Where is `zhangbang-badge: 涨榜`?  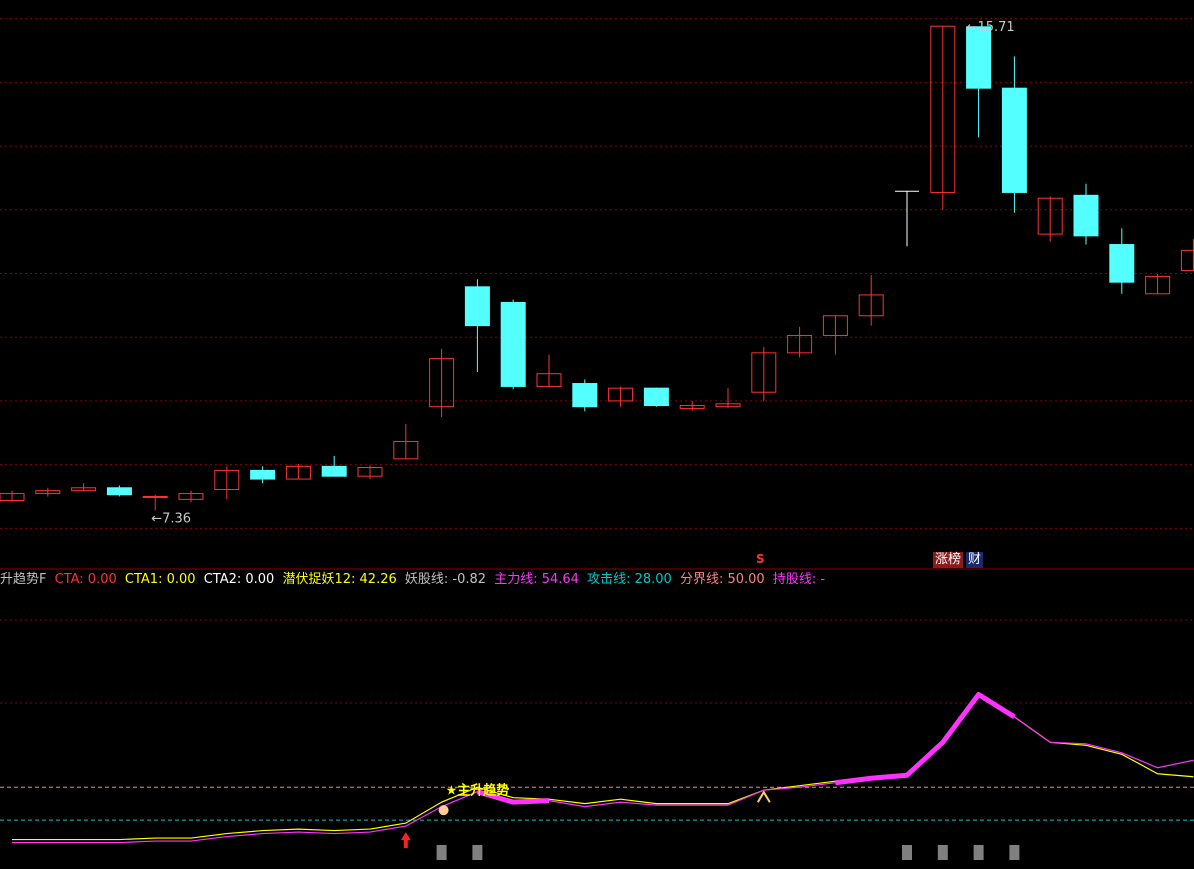 zhangbang-badge: 涨榜 is located at coordinates (948, 560).